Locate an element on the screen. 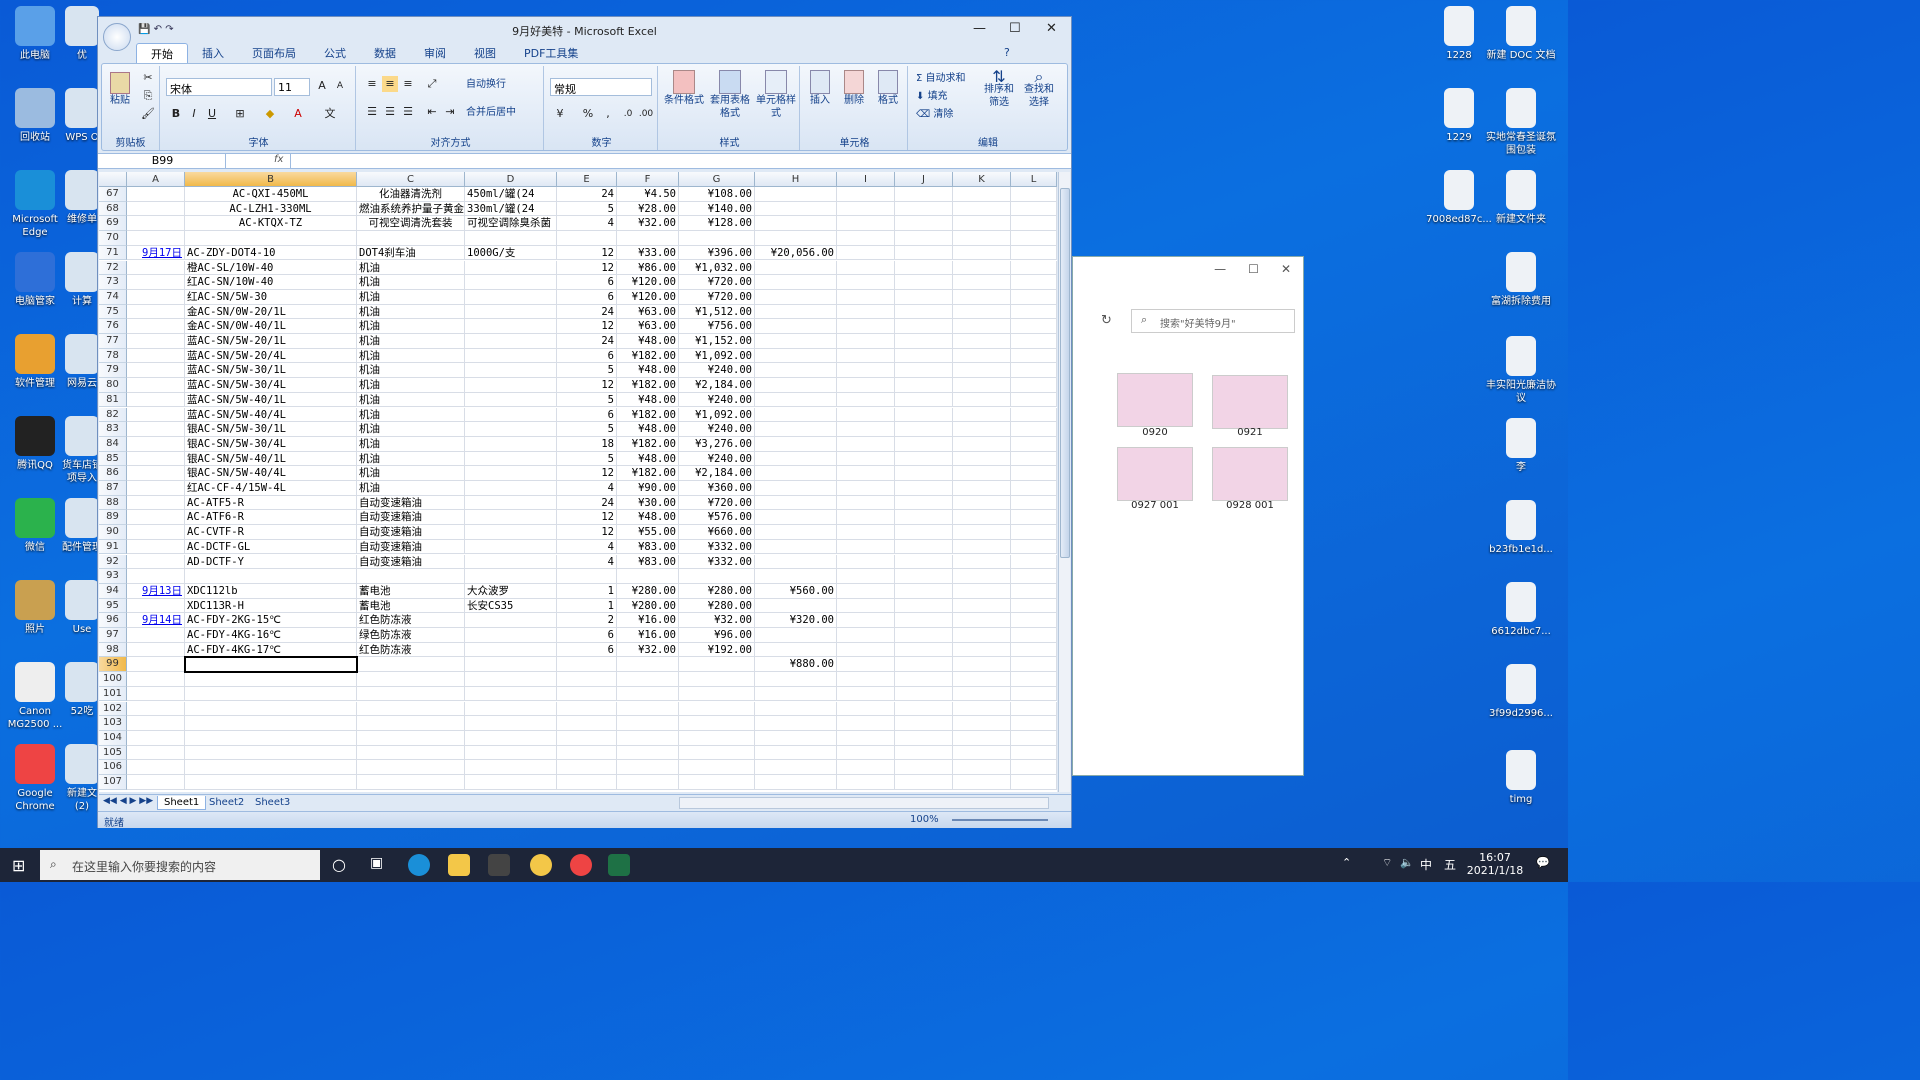 This screenshot has height=1080, width=1920. cell: ¥1,032.00 is located at coordinates (717, 268).